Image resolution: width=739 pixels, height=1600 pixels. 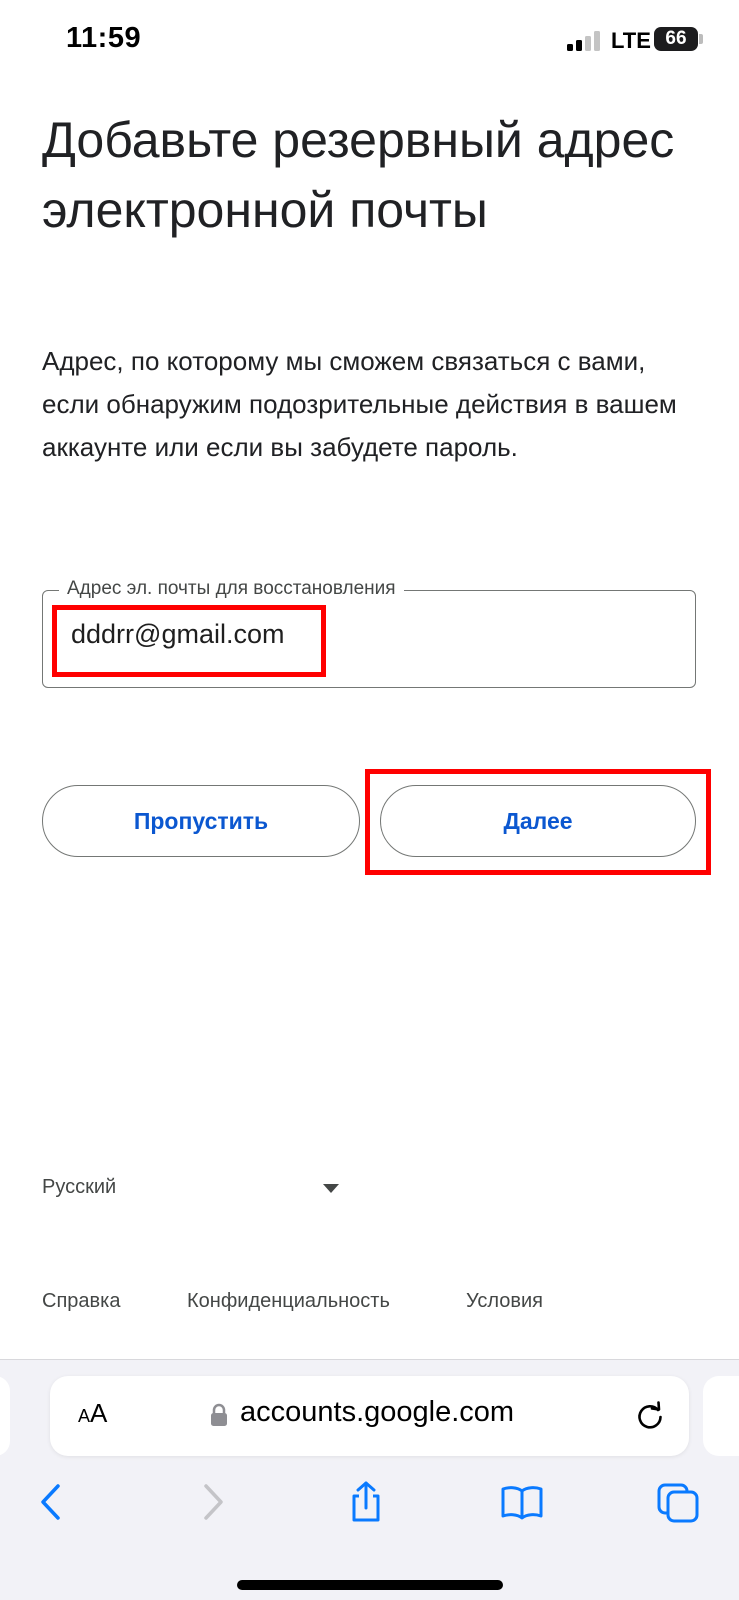 What do you see at coordinates (212, 1502) in the screenshot?
I see `forward-icon` at bounding box center [212, 1502].